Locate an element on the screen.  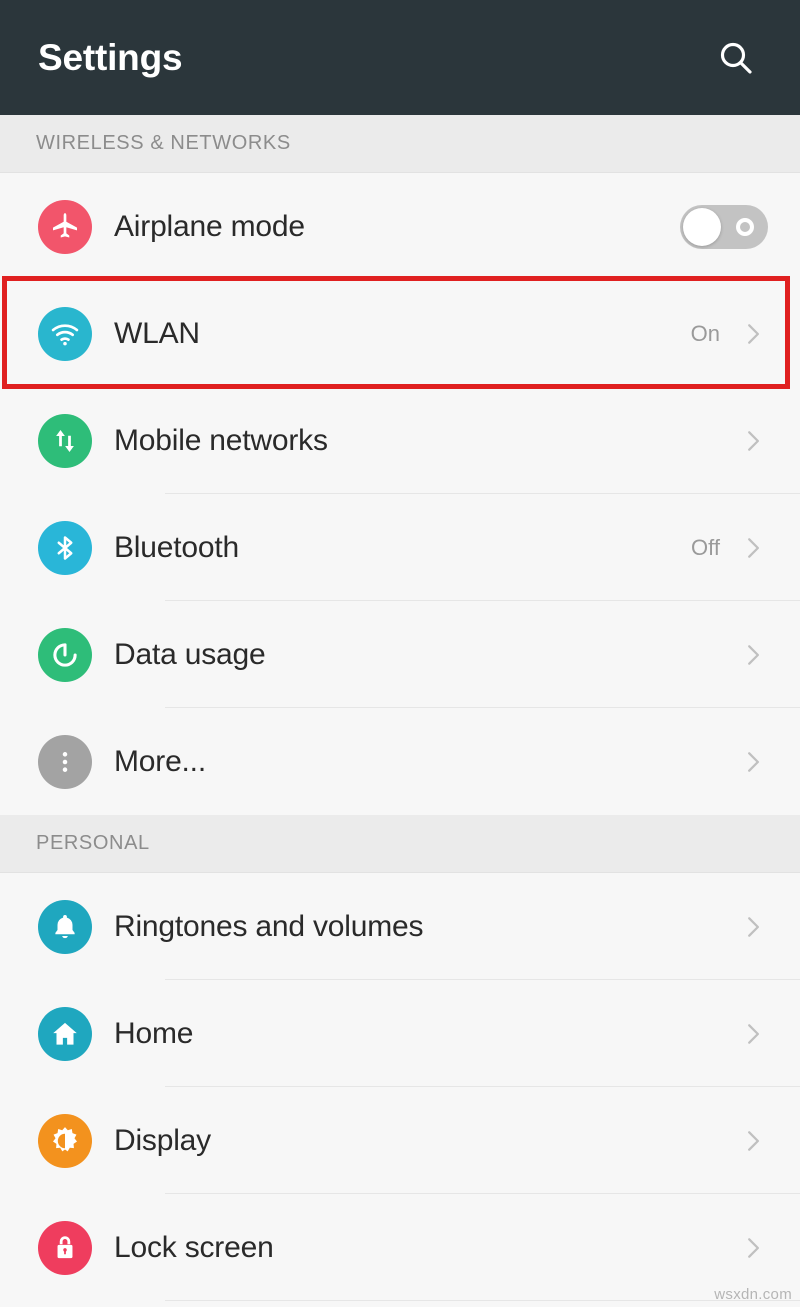
list-item-value: On is located at coordinates (705, 333).